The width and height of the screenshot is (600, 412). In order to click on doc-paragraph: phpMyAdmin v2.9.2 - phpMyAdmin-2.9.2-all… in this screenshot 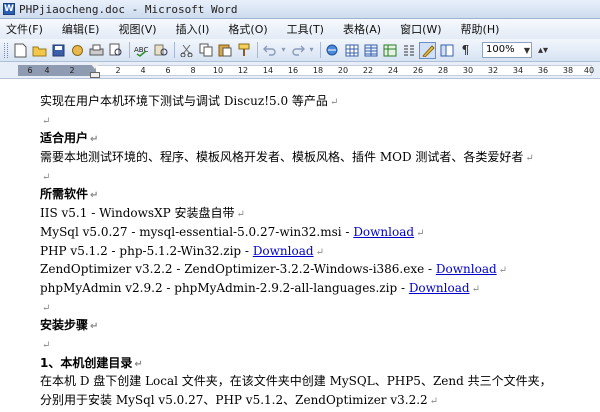, I will do `click(310, 288)`.